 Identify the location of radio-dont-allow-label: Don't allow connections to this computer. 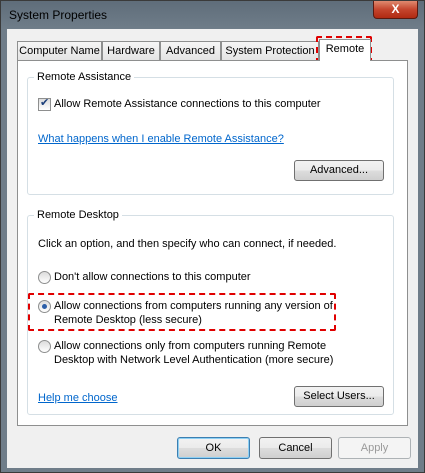
(152, 277).